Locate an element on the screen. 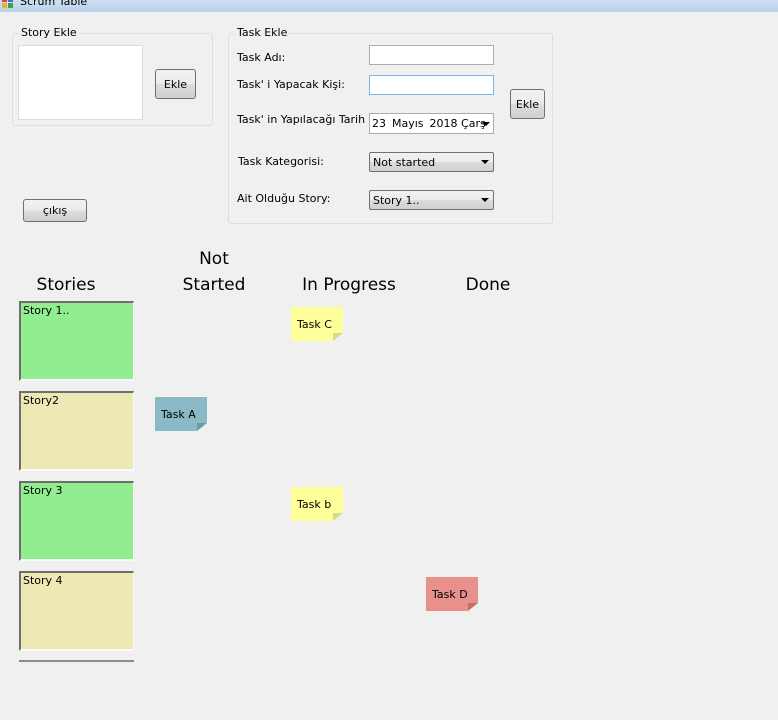 This screenshot has height=720, width=778. done-column-header: Done is located at coordinates (488, 285).